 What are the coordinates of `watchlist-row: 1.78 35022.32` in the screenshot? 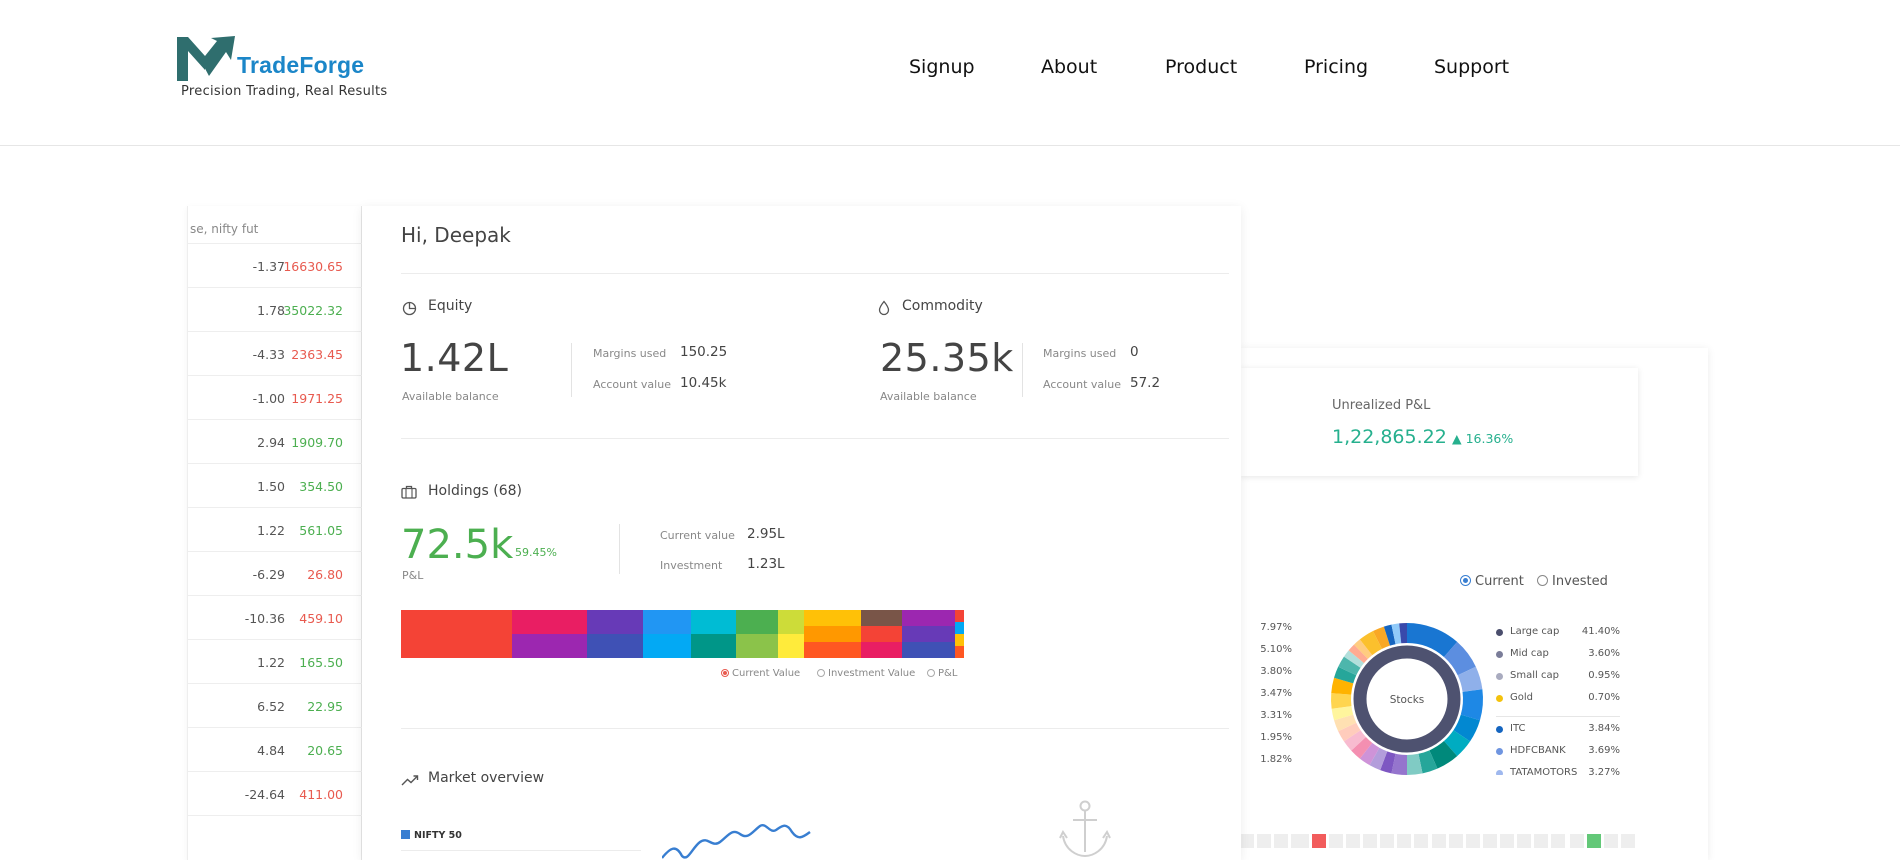 It's located at (275, 310).